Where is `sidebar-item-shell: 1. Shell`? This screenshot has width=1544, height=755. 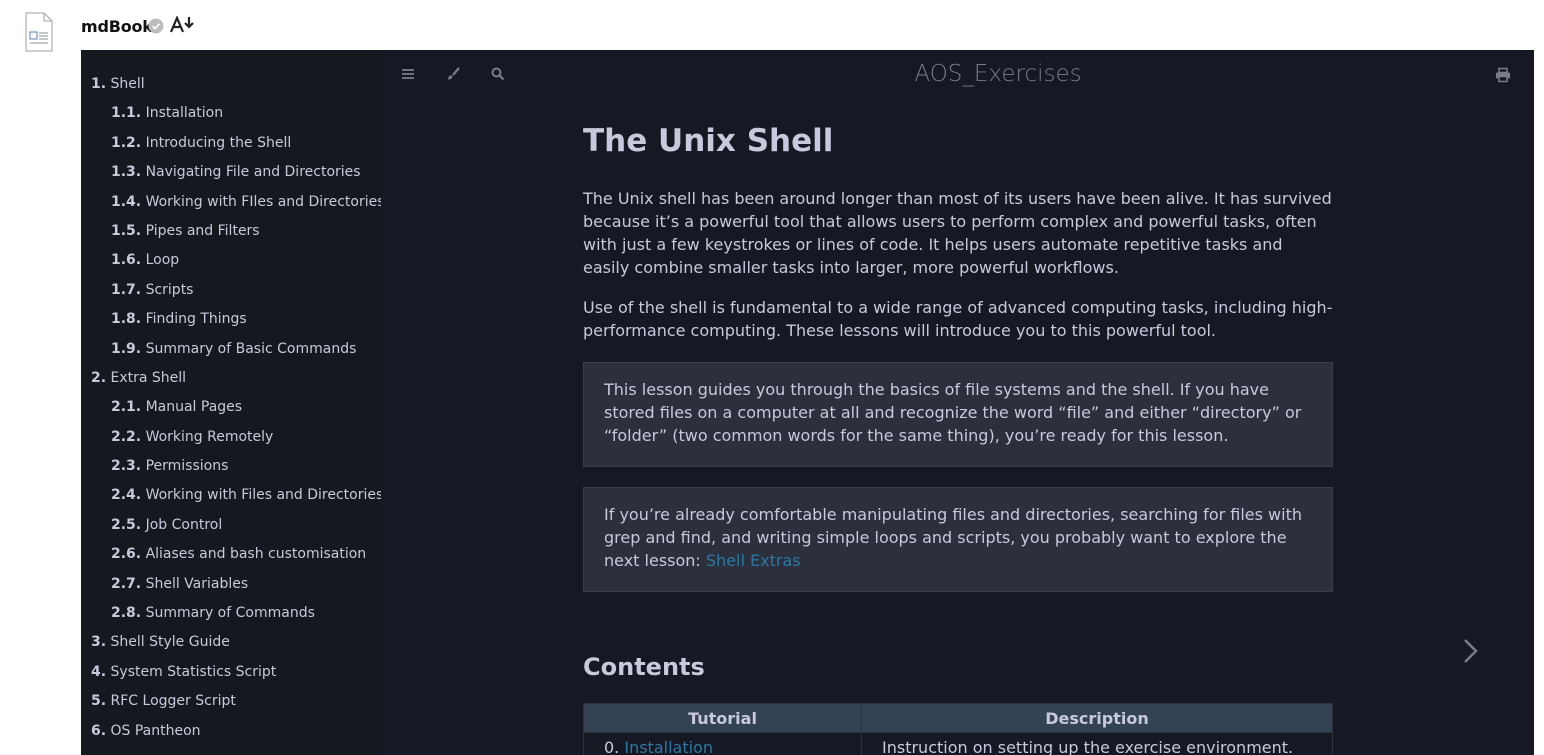
sidebar-item-shell: 1. Shell is located at coordinates (118, 84).